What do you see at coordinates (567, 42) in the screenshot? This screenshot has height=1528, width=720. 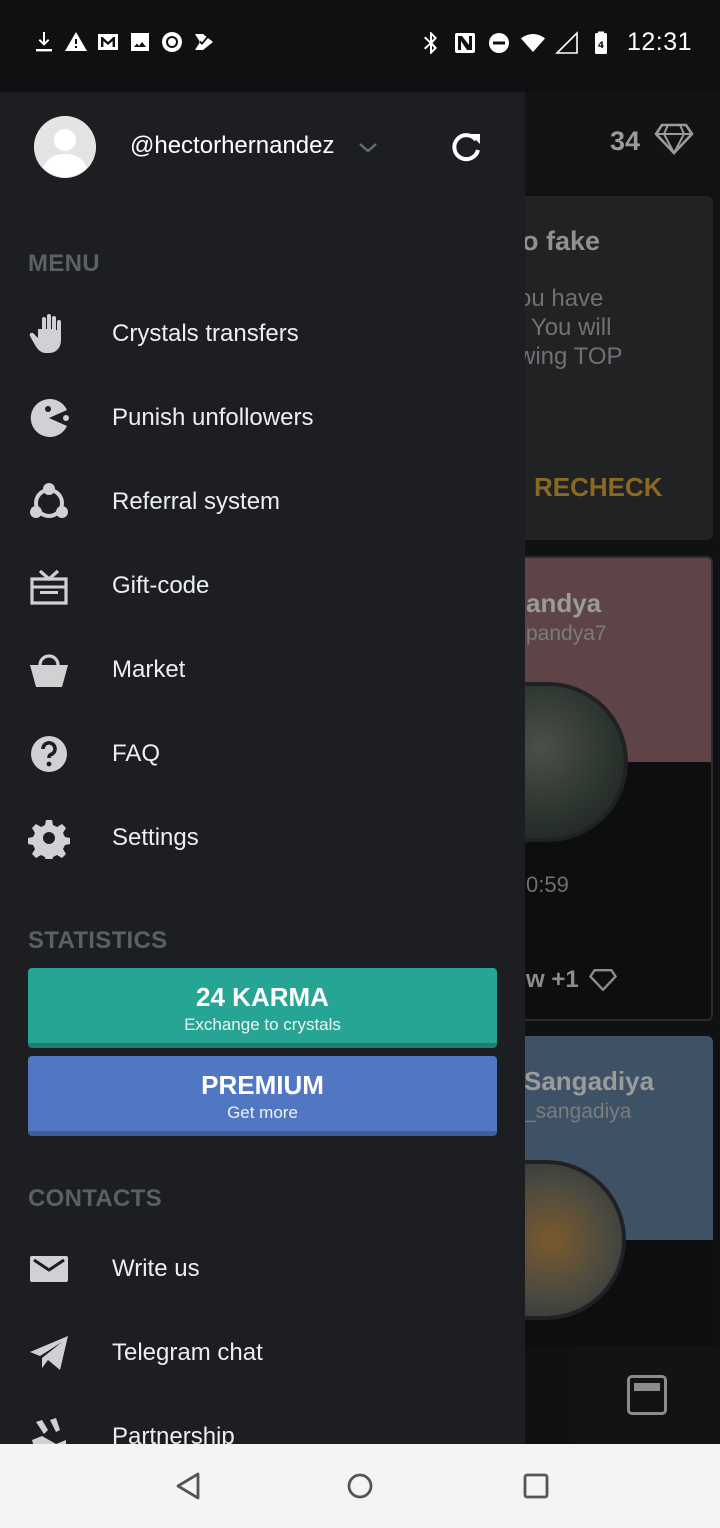 I see `cell-signal-icon` at bounding box center [567, 42].